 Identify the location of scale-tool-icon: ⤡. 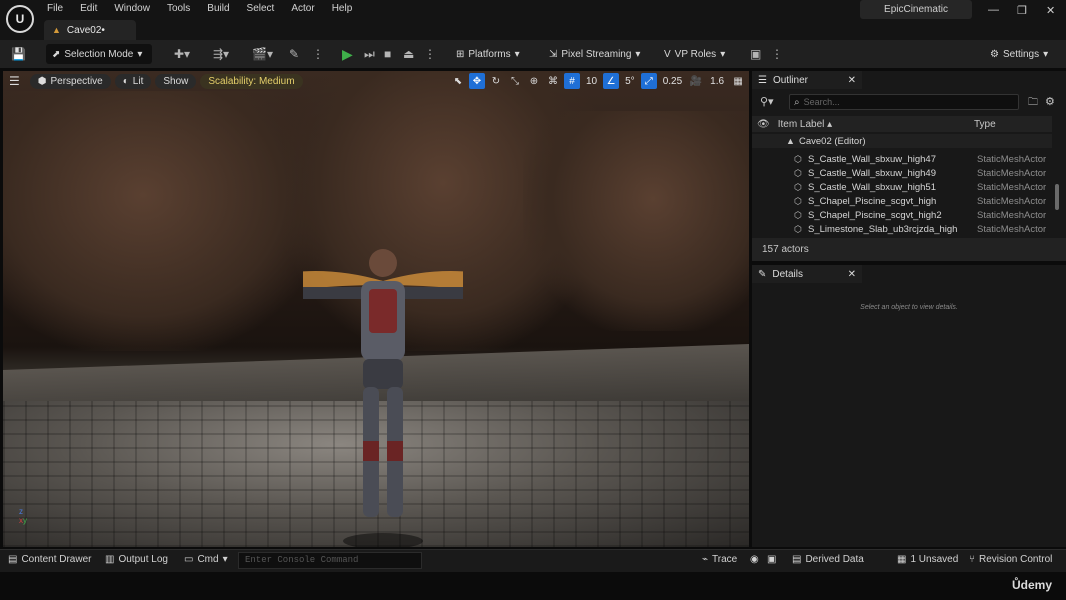
(515, 81).